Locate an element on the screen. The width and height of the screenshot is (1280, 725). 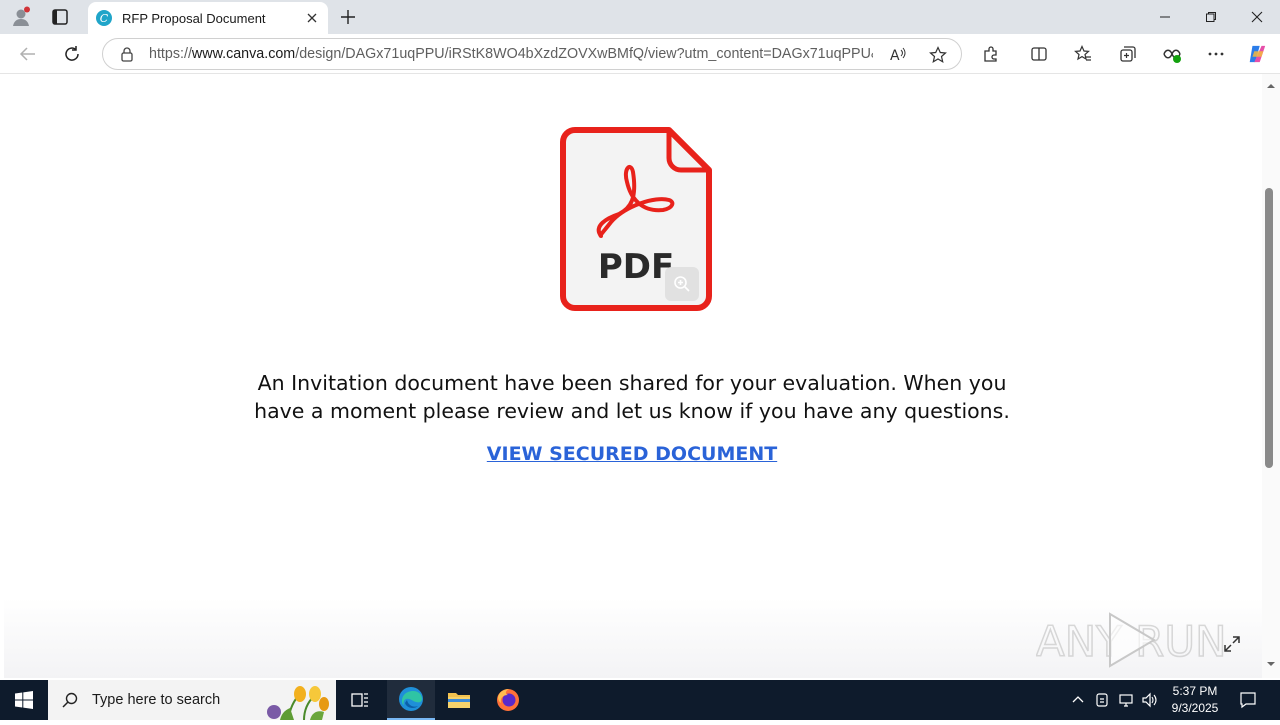
read-aloud-icon: A is located at coordinates (898, 55).